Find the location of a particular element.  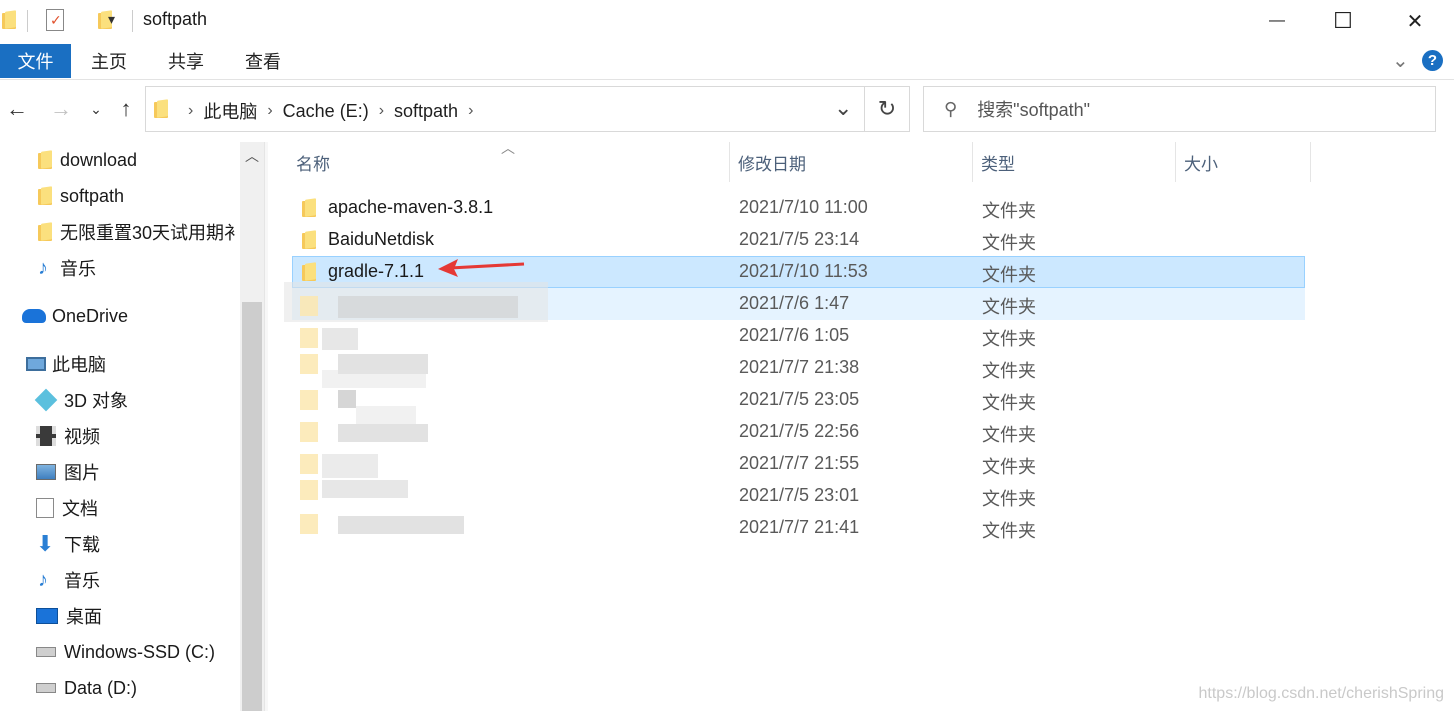

tab-label: 文件 is located at coordinates (35, 62).